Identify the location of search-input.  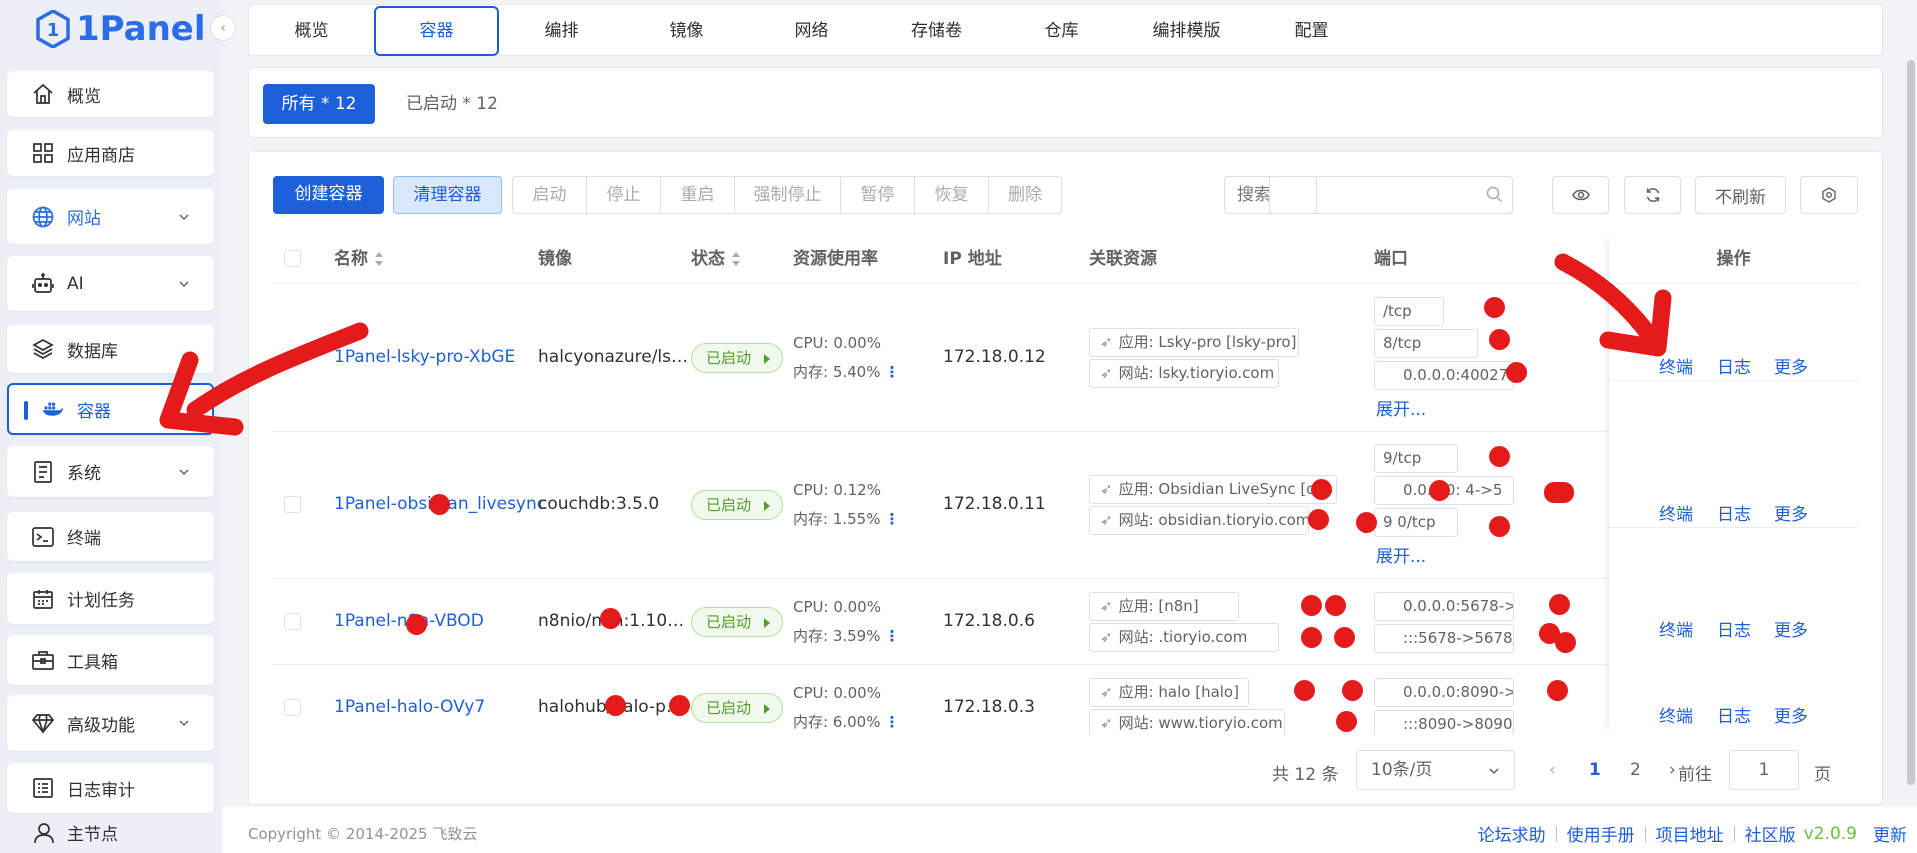
(1368, 195).